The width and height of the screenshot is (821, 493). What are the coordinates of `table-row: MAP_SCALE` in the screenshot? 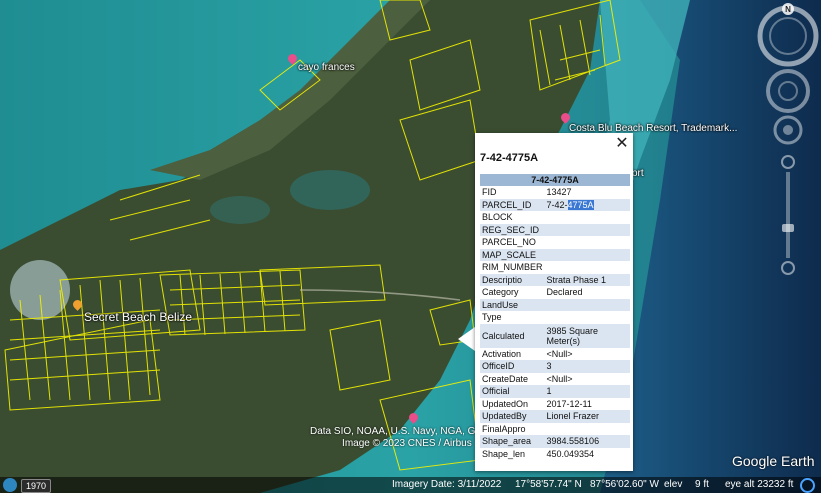 It's located at (555, 254).